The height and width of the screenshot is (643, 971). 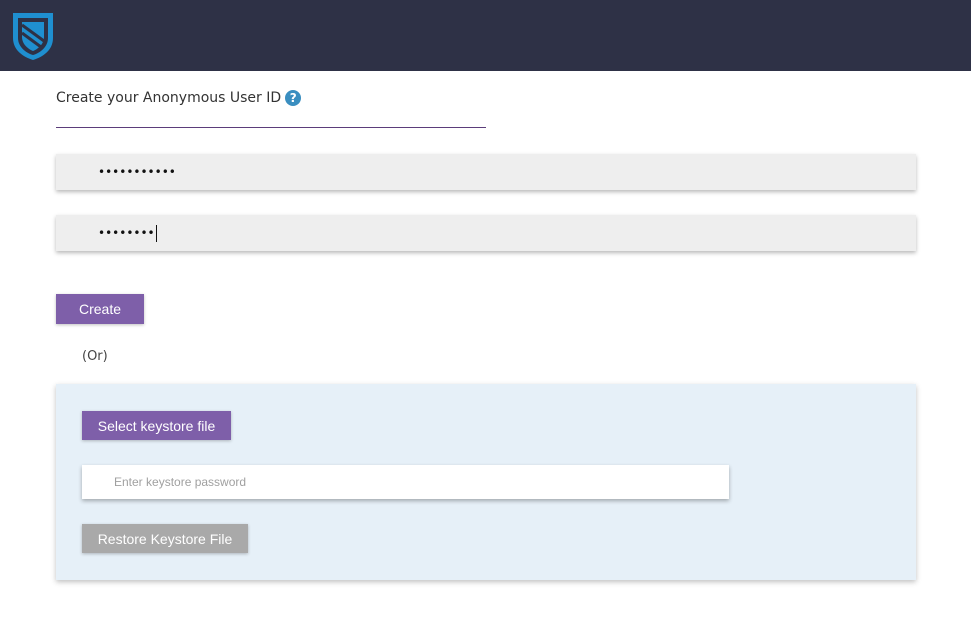 What do you see at coordinates (156, 233) in the screenshot?
I see `text-caret` at bounding box center [156, 233].